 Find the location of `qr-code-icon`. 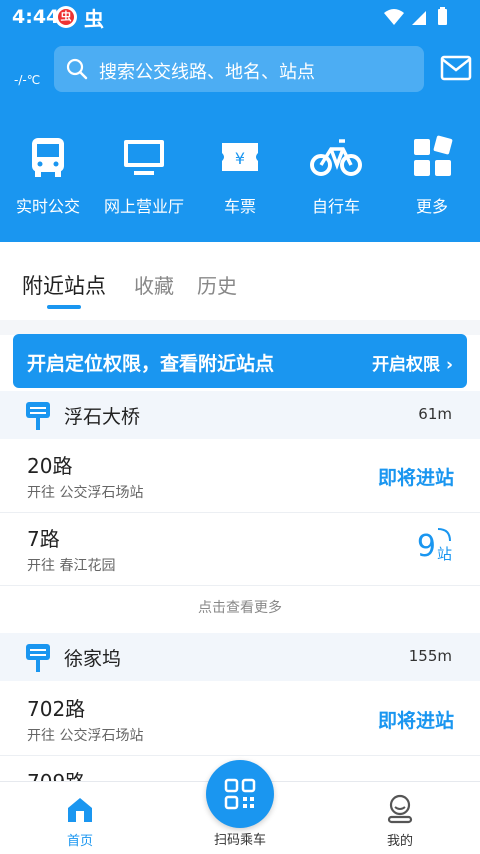

qr-code-icon is located at coordinates (240, 794).